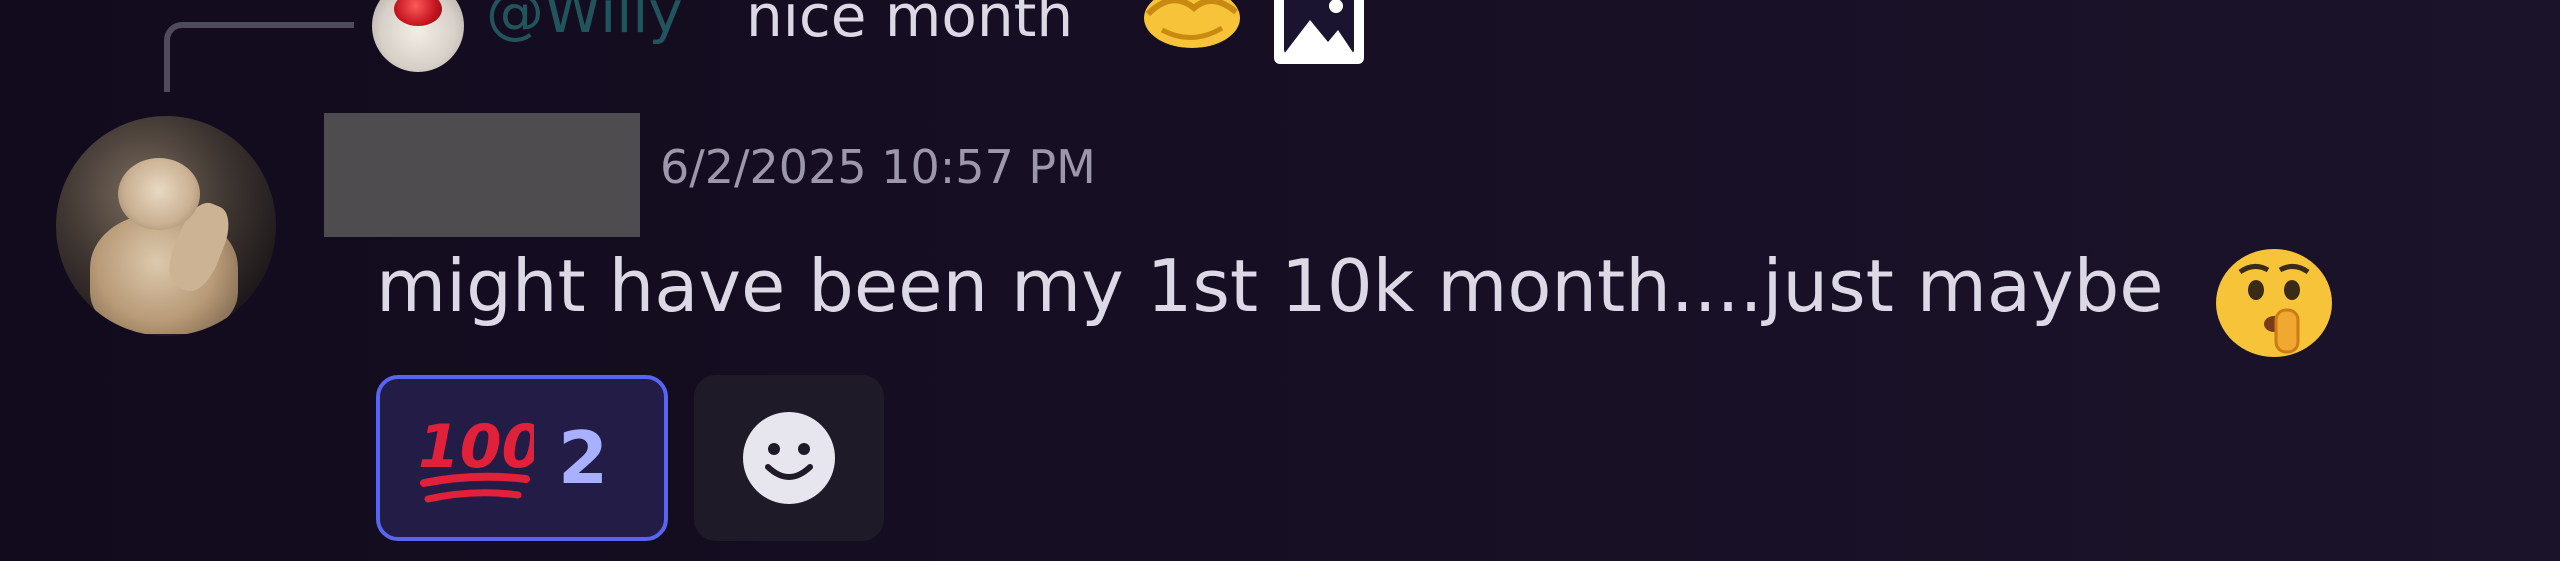  Describe the element at coordinates (166, 226) in the screenshot. I see `author-avatar` at that location.